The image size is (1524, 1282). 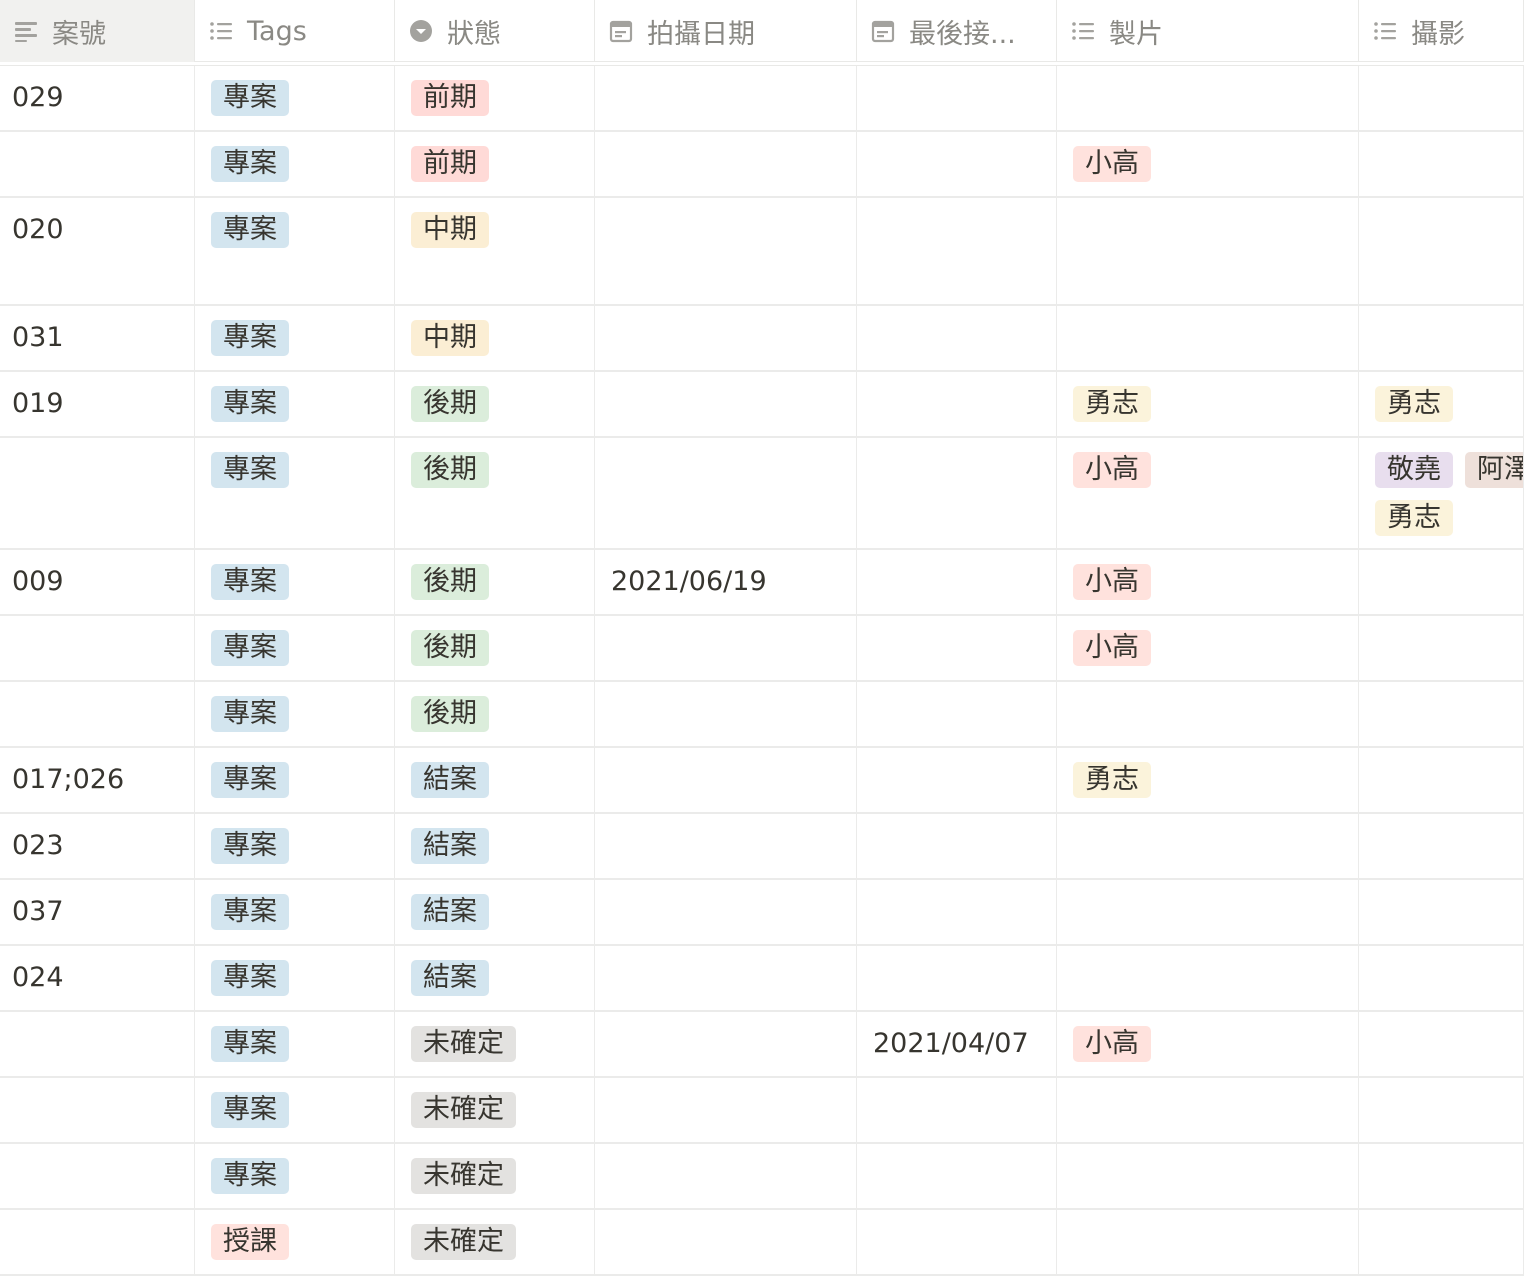 What do you see at coordinates (97, 582) in the screenshot?
I see `cell-id: 009` at bounding box center [97, 582].